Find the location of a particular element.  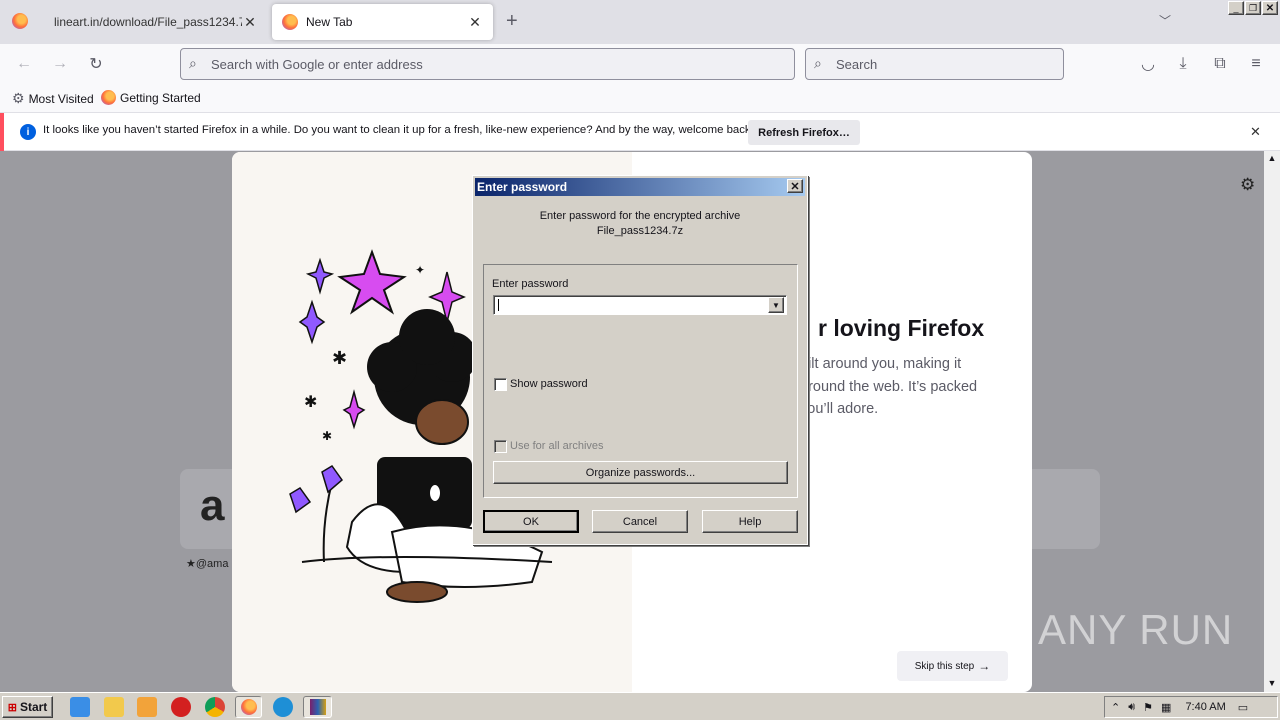

flag-icon: ⚑ is located at coordinates (1148, 707).